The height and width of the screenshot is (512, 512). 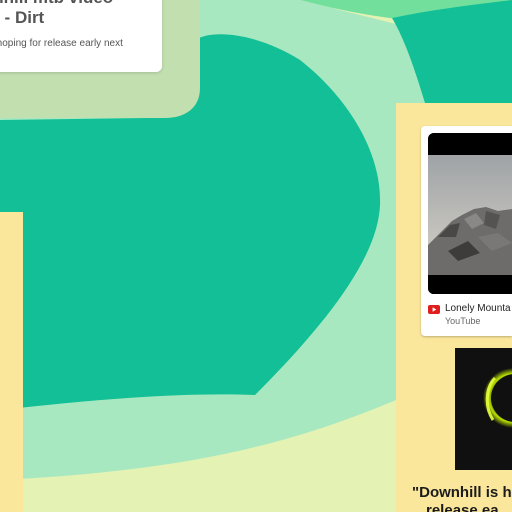 I want to click on quote-line2: release ea, so click(x=462, y=507).